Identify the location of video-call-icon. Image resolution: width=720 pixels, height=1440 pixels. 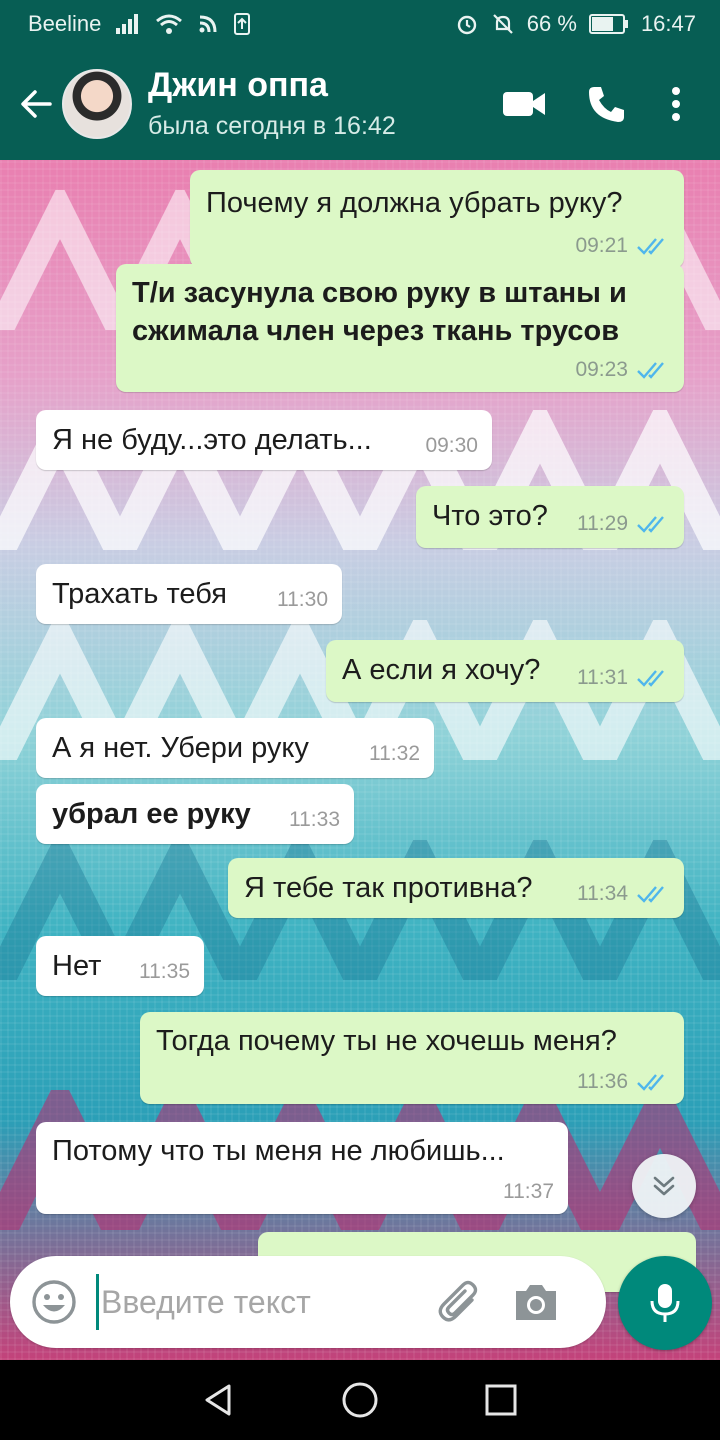
(524, 104).